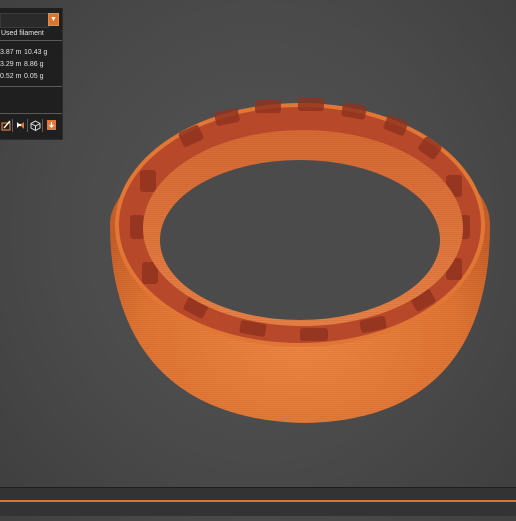 This screenshot has height=521, width=516. Describe the element at coordinates (24, 20) in the screenshot. I see `view-type-select` at that location.